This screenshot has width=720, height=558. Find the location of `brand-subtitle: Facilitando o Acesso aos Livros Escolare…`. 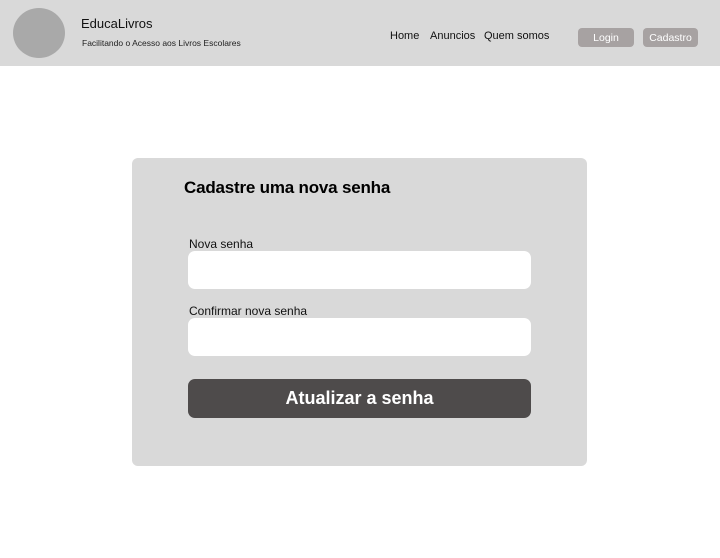

brand-subtitle: Facilitando o Acesso aos Livros Escolare… is located at coordinates (161, 43).